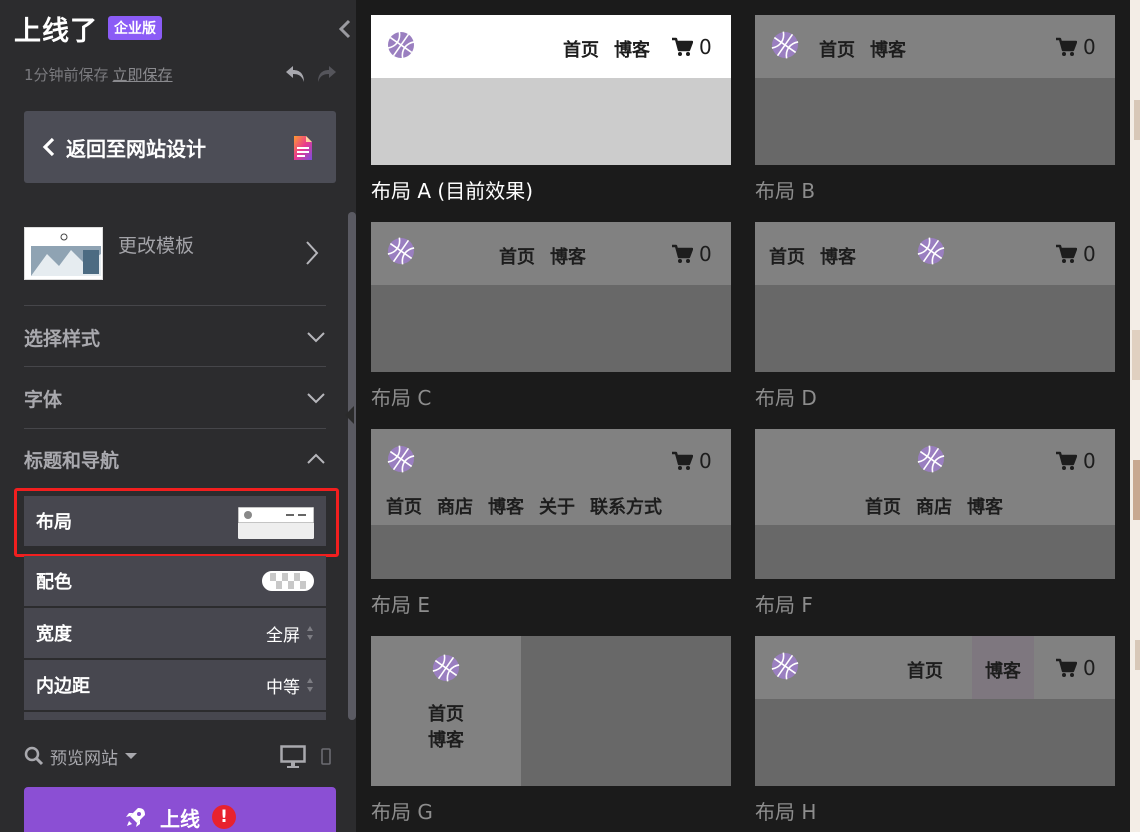 This screenshot has height=832, width=1140. What do you see at coordinates (626, 507) in the screenshot?
I see `nav-item: 联系方式` at bounding box center [626, 507].